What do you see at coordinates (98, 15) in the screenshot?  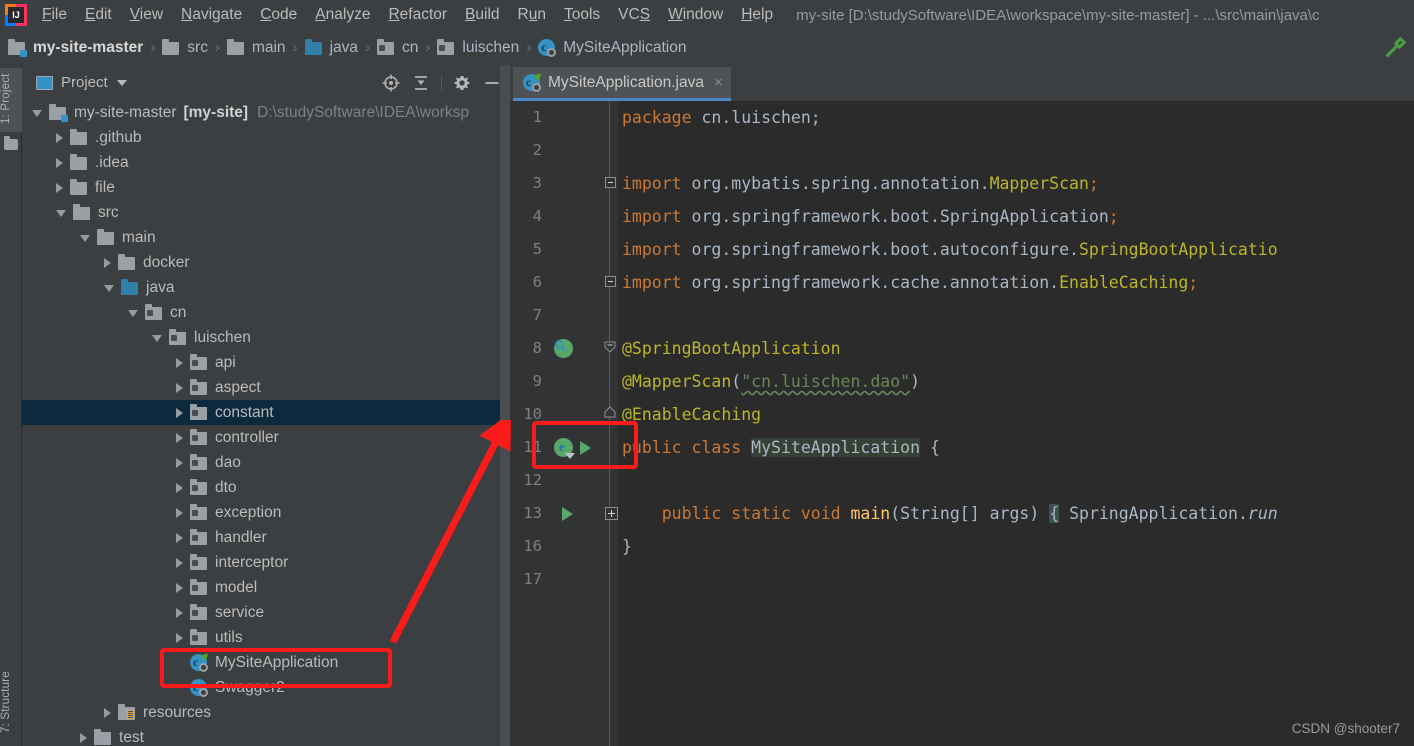 I see `menu-item-edit: Edit` at bounding box center [98, 15].